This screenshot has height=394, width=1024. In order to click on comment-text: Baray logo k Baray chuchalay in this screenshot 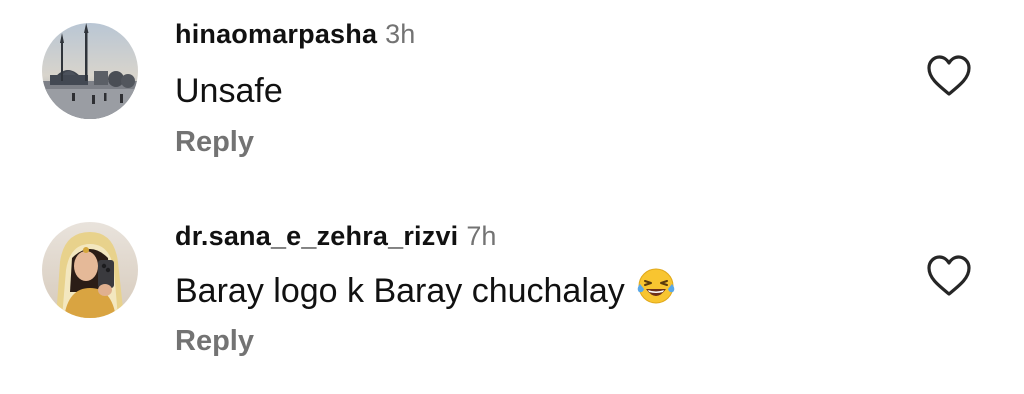, I will do `click(426, 290)`.